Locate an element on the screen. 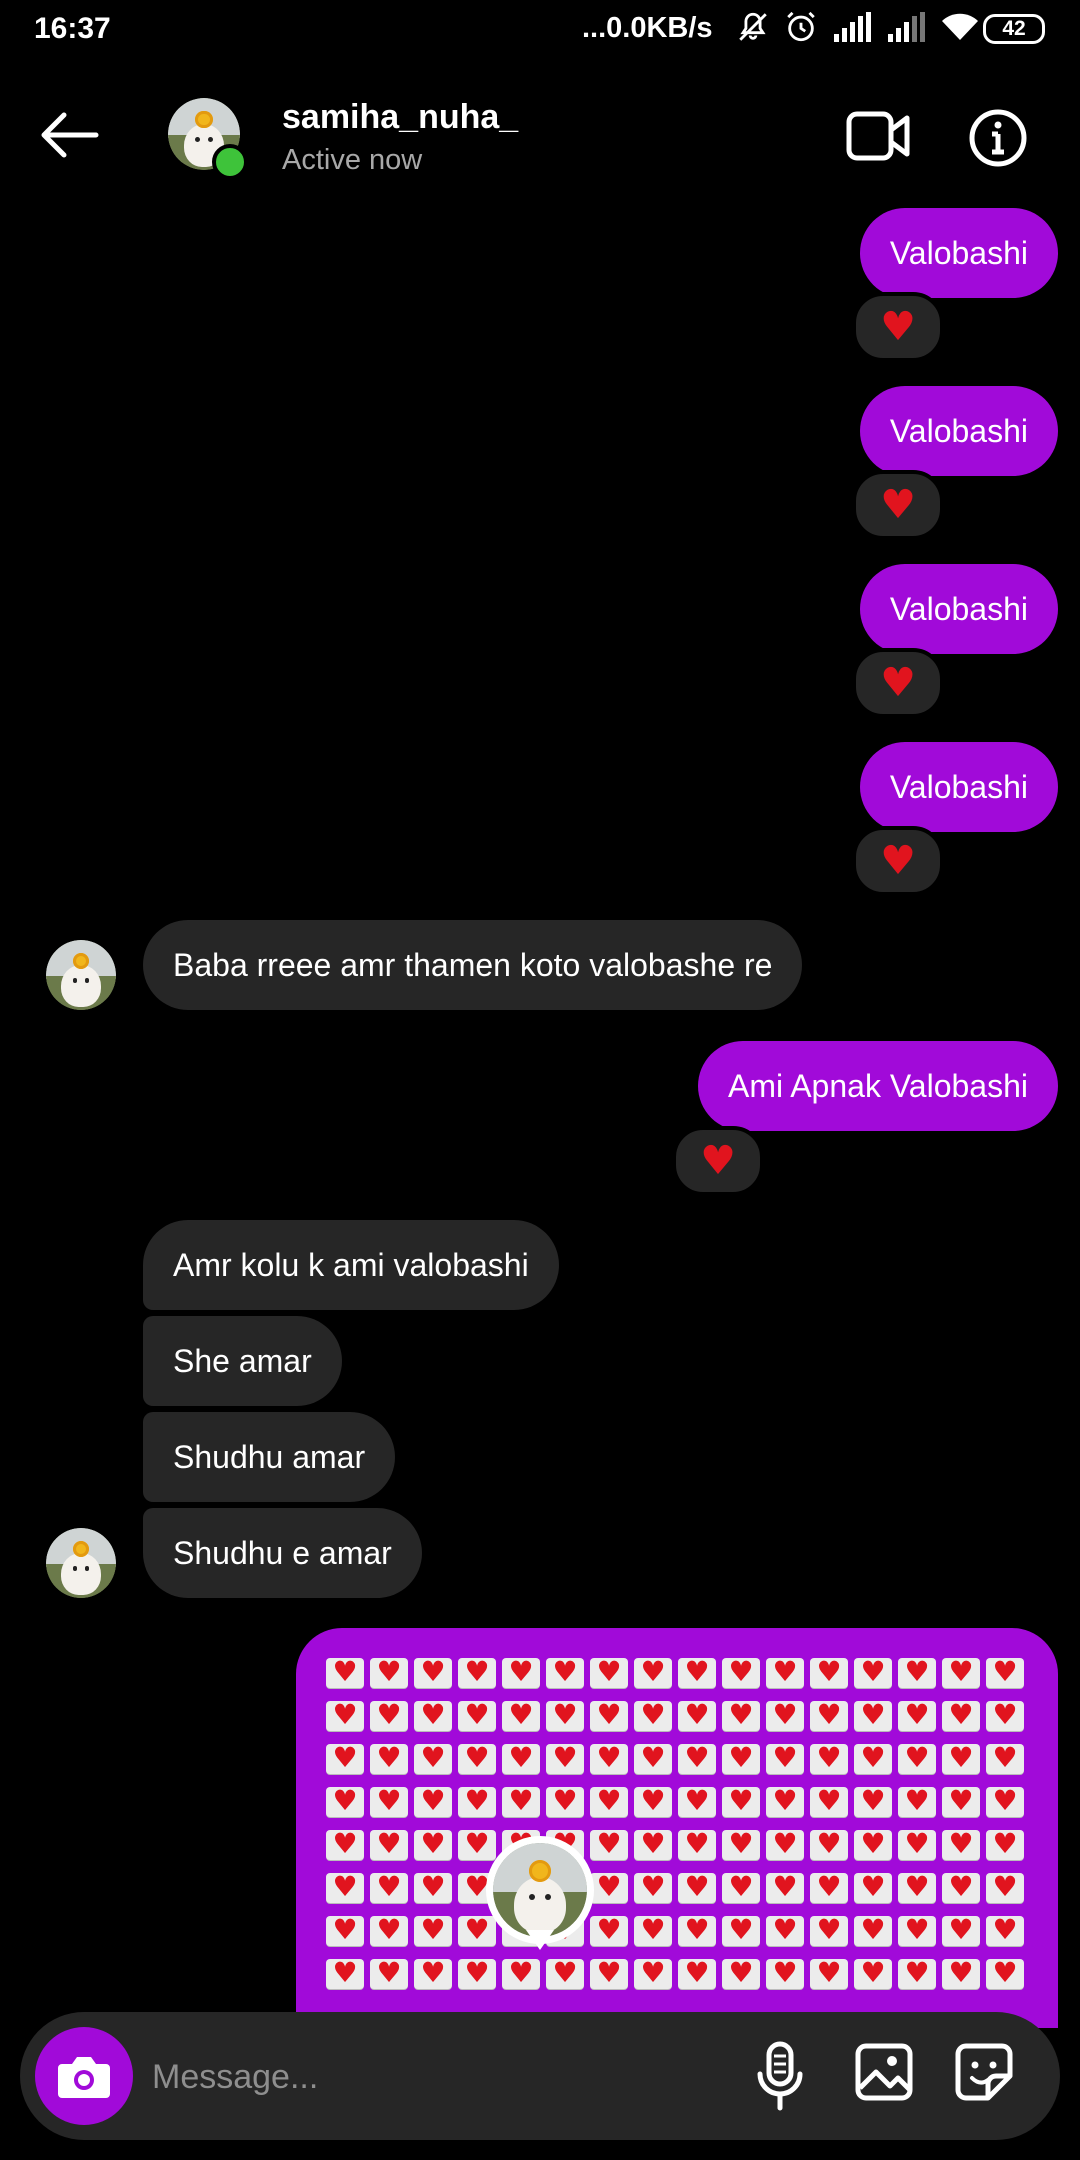  sticker-button is located at coordinates (984, 2074).